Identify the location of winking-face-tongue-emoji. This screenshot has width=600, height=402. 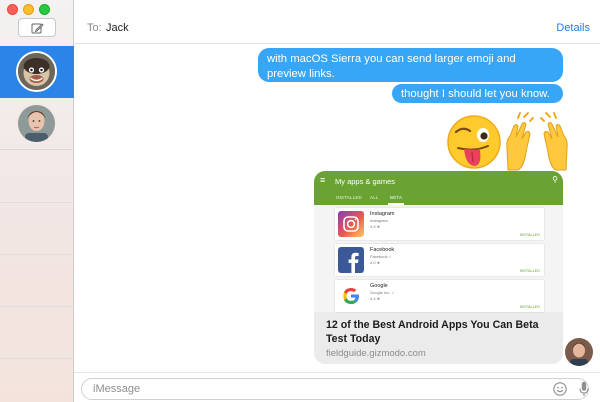
(474, 142).